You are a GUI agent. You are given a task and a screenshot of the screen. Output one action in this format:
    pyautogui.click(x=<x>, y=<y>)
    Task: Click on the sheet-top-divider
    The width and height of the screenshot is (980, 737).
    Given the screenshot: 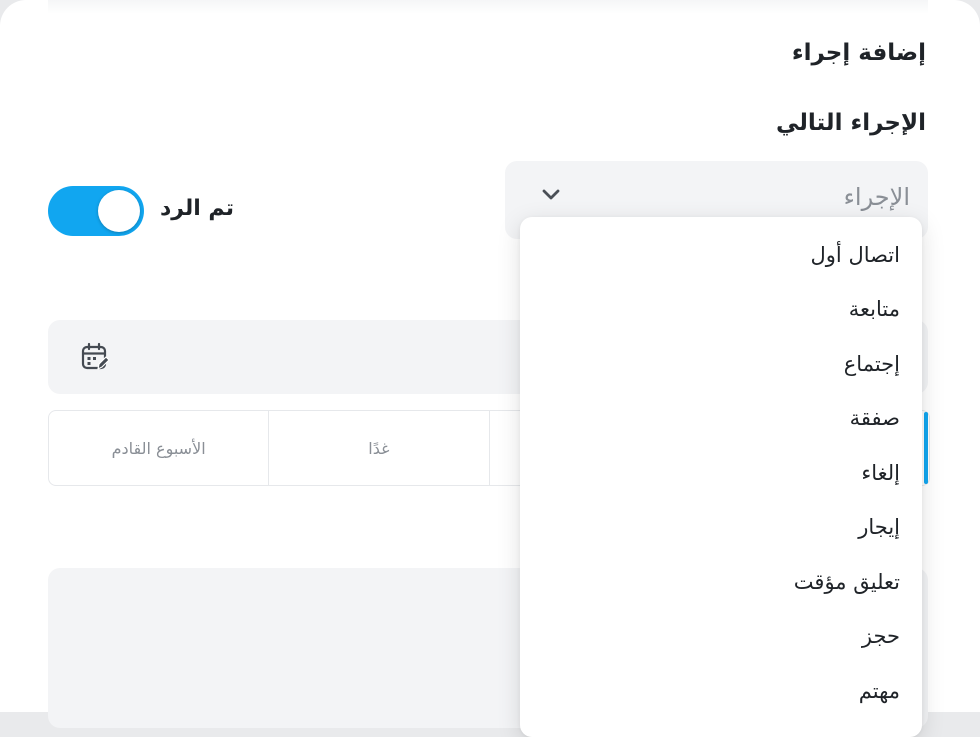 What is the action you would take?
    pyautogui.click(x=488, y=7)
    